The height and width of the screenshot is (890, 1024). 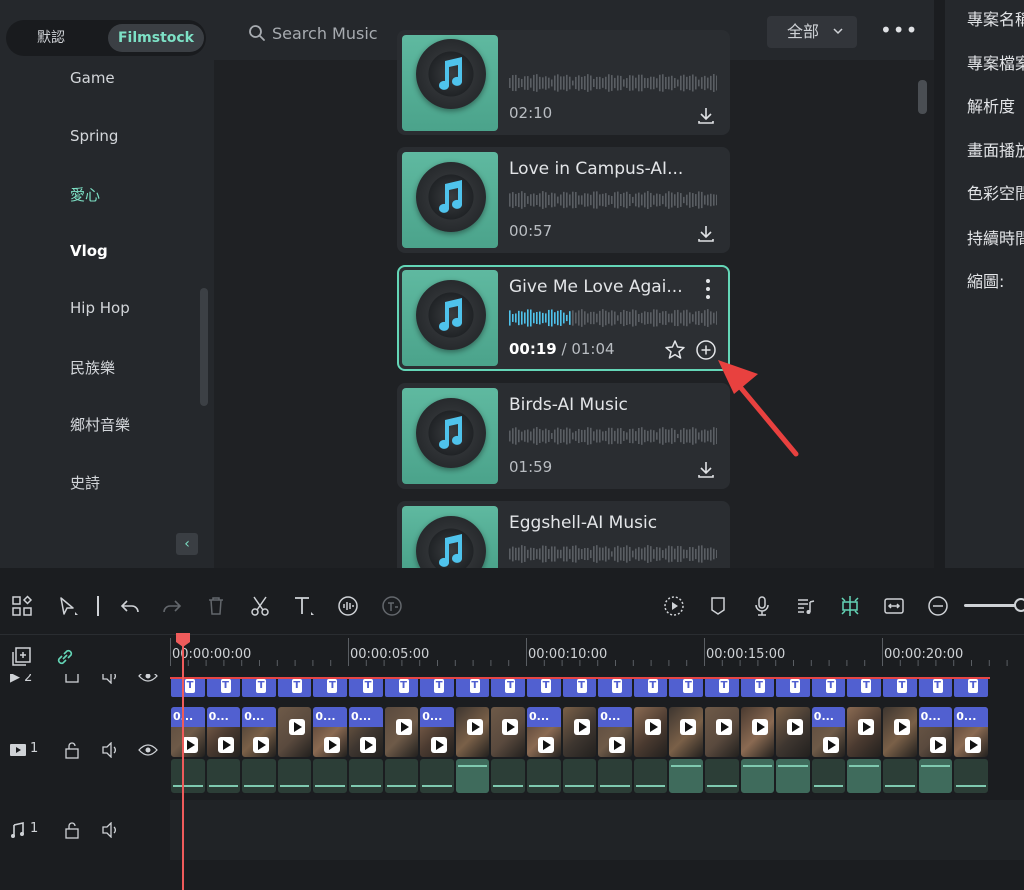 I want to click on category-item: 史詩, so click(x=85, y=482).